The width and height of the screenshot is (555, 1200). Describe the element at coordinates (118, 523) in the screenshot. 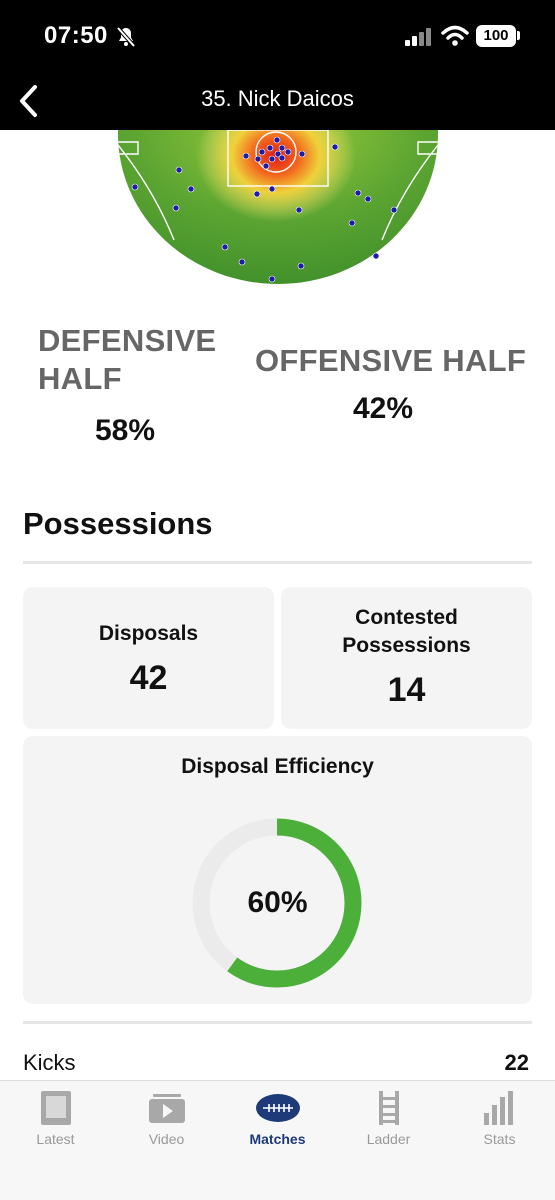

I see `section-title-possessions: Possessions` at that location.